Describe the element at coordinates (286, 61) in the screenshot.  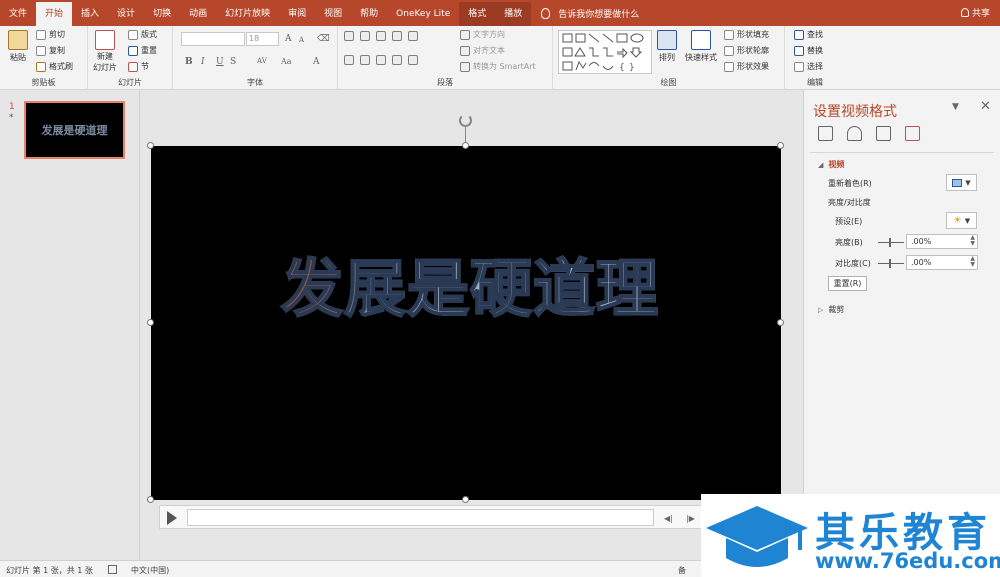
I see `change-case-button: Aa` at that location.